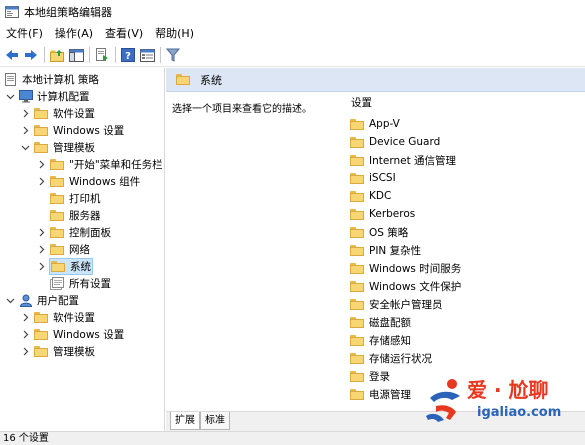 The image size is (585, 445). Describe the element at coordinates (403, 160) in the screenshot. I see `list-item: Internet 通信管理` at that location.